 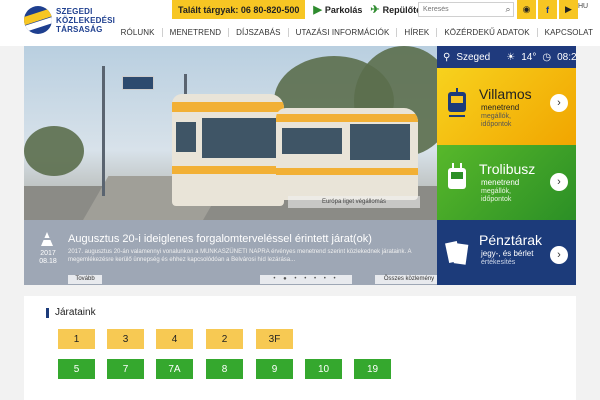 I want to click on trolley-line-button: 7, so click(x=125, y=369).